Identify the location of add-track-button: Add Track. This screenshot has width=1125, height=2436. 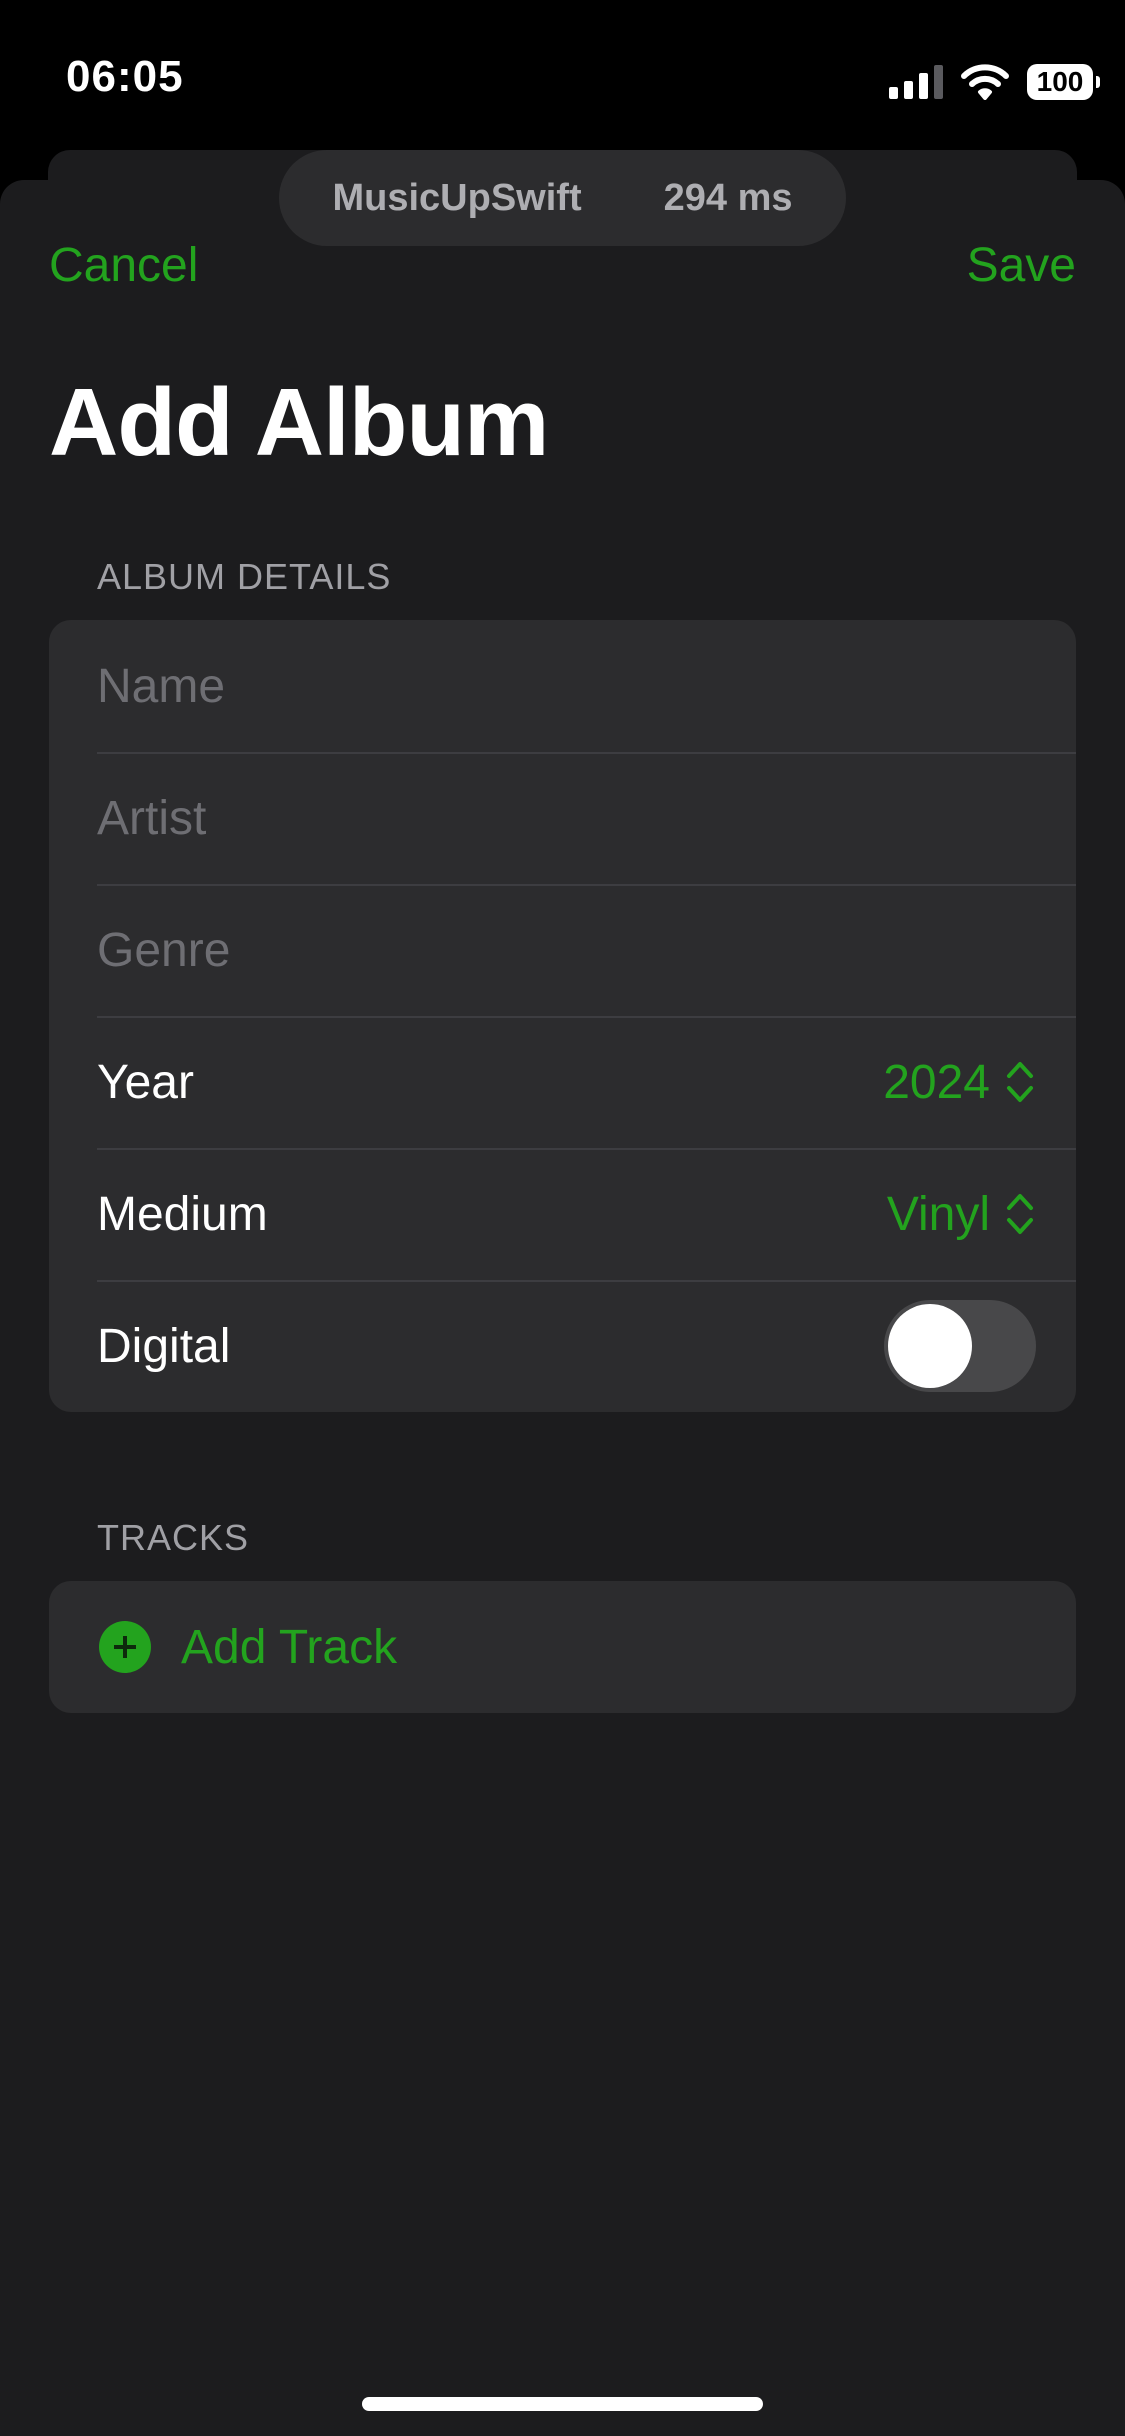
(562, 1647).